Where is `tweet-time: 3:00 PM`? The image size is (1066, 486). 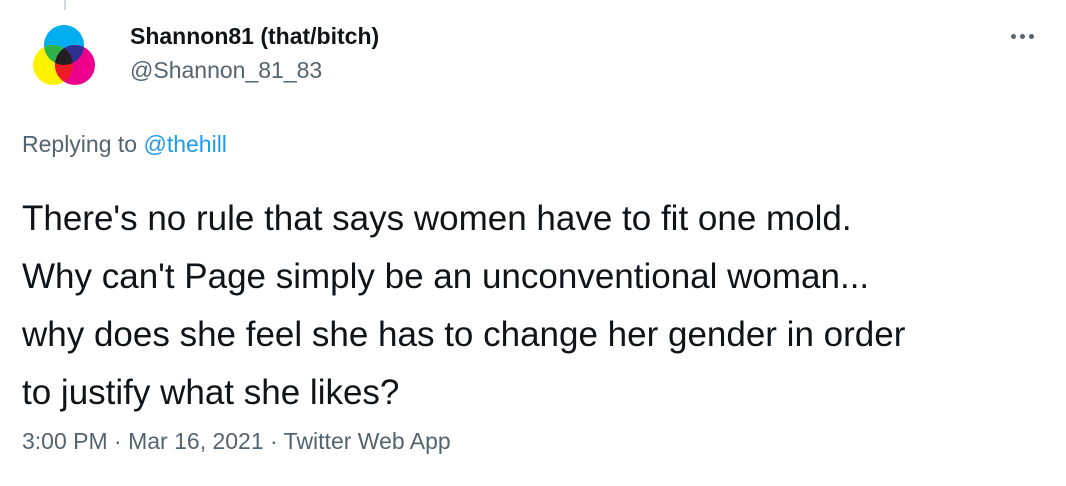
tweet-time: 3:00 PM is located at coordinates (65, 441).